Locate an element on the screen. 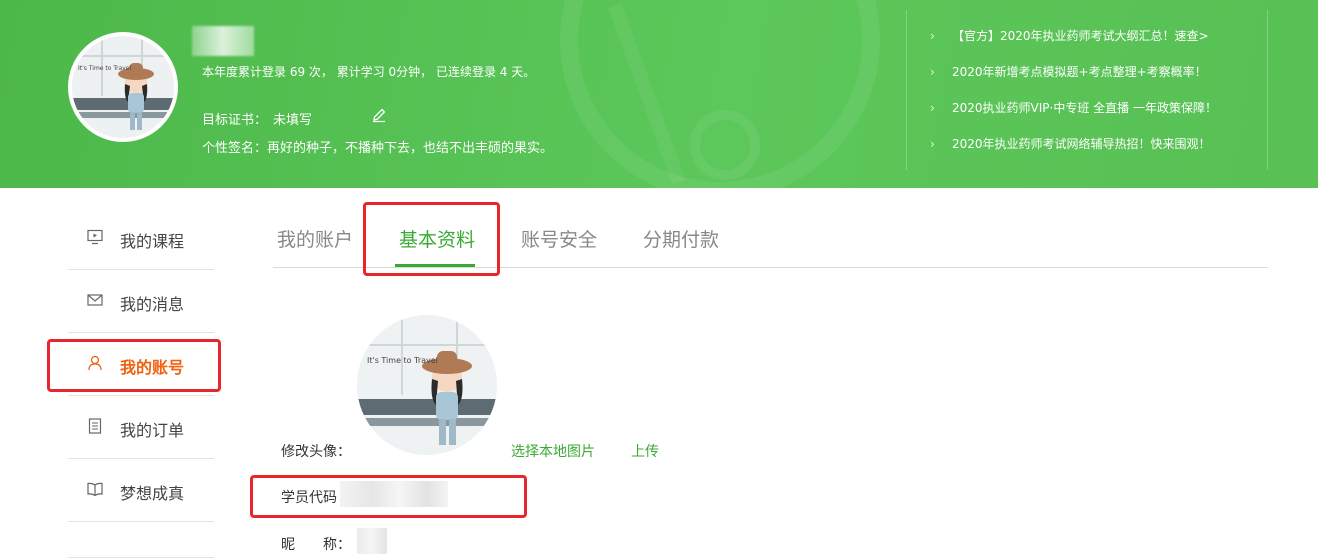  username-blurred is located at coordinates (223, 41).